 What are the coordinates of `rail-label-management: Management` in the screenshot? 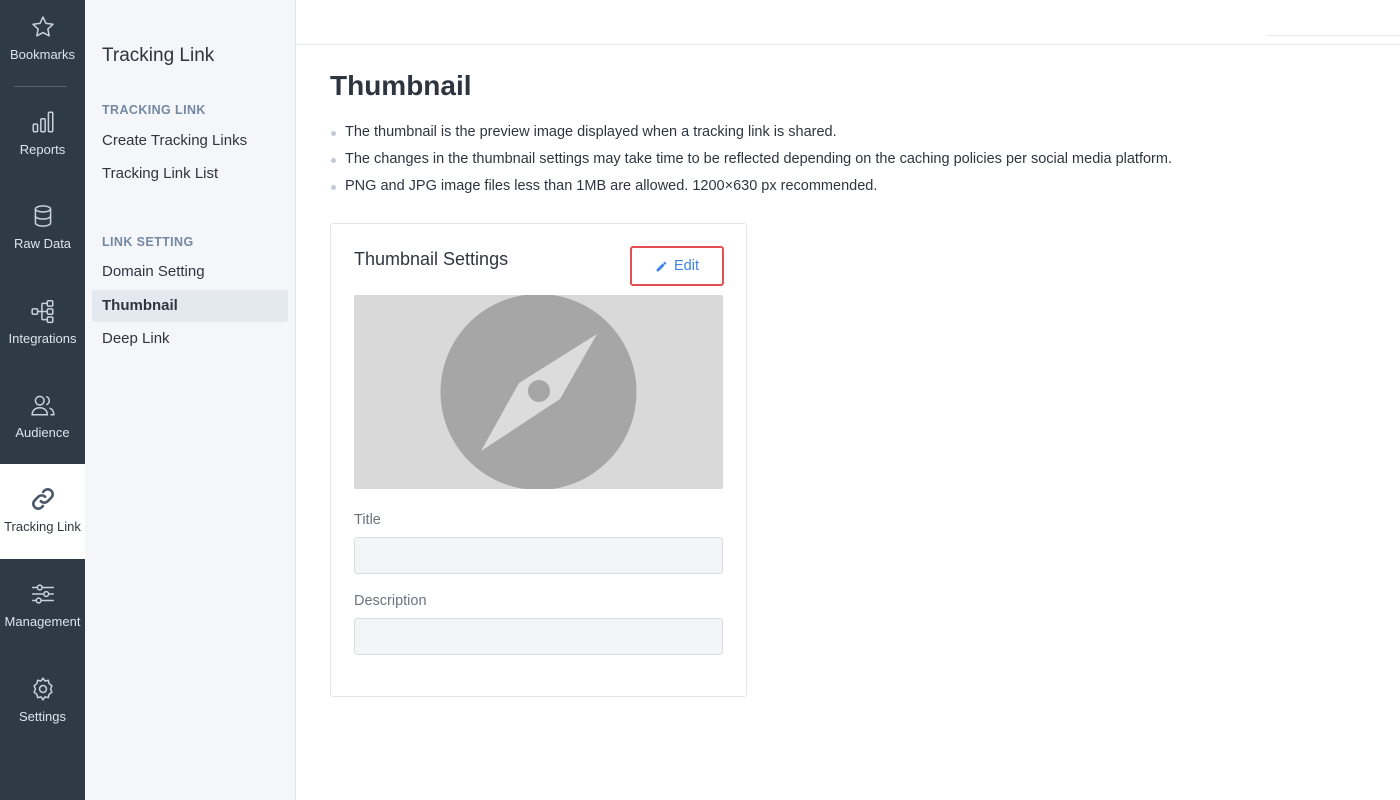 It's located at (42, 621).